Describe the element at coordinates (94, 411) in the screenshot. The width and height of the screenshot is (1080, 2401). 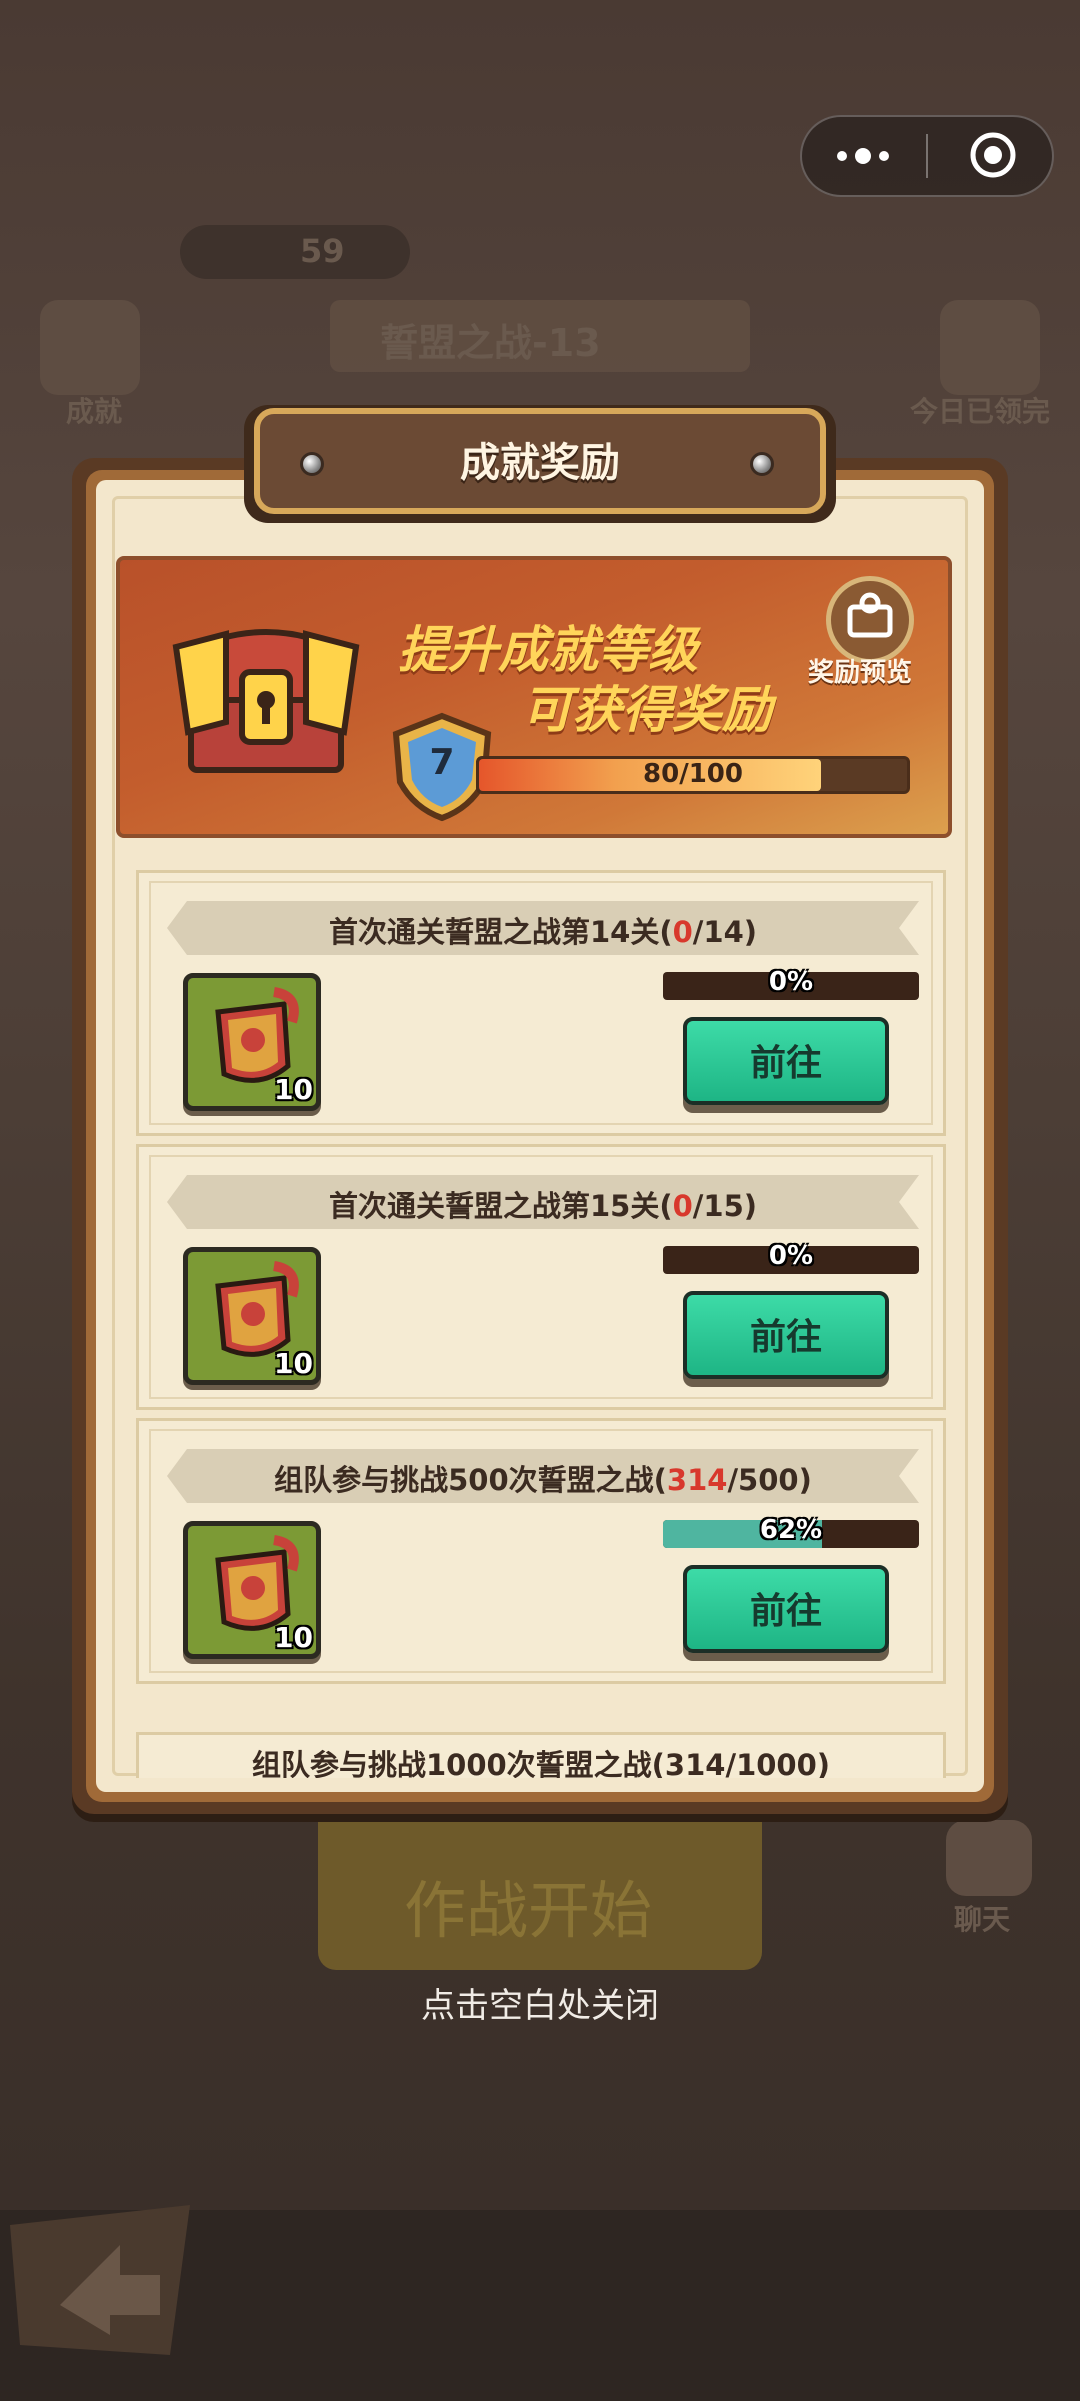
I see `achievement-label: 成就` at that location.